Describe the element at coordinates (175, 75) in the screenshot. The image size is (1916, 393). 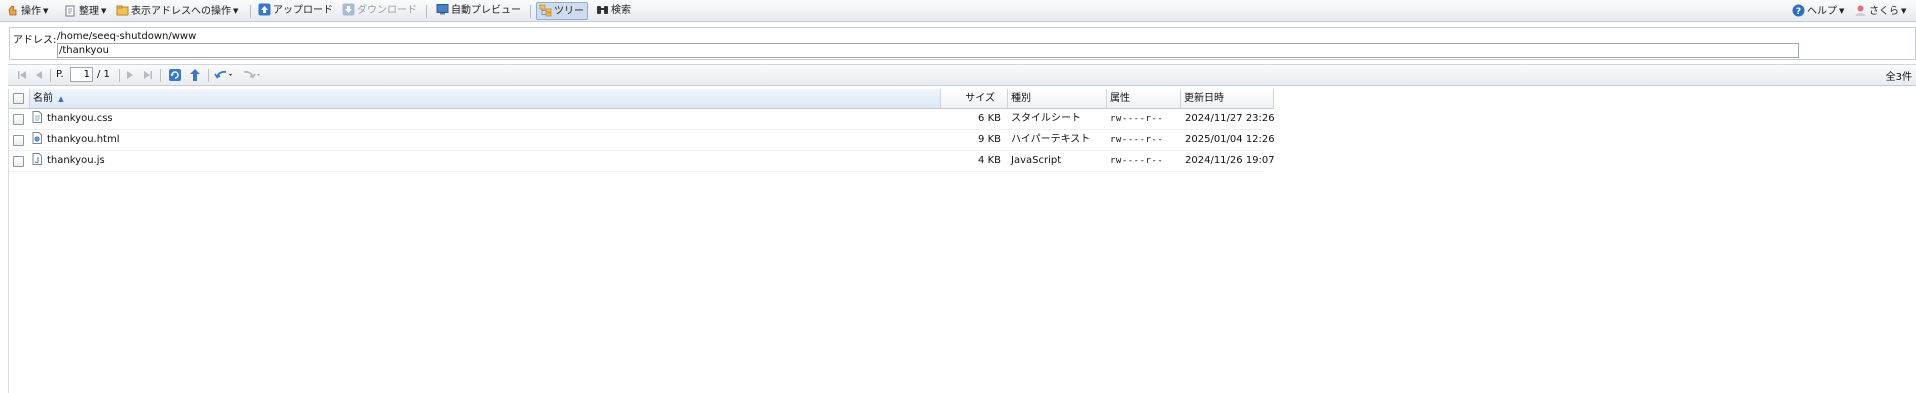
I see `refresh-icon` at that location.